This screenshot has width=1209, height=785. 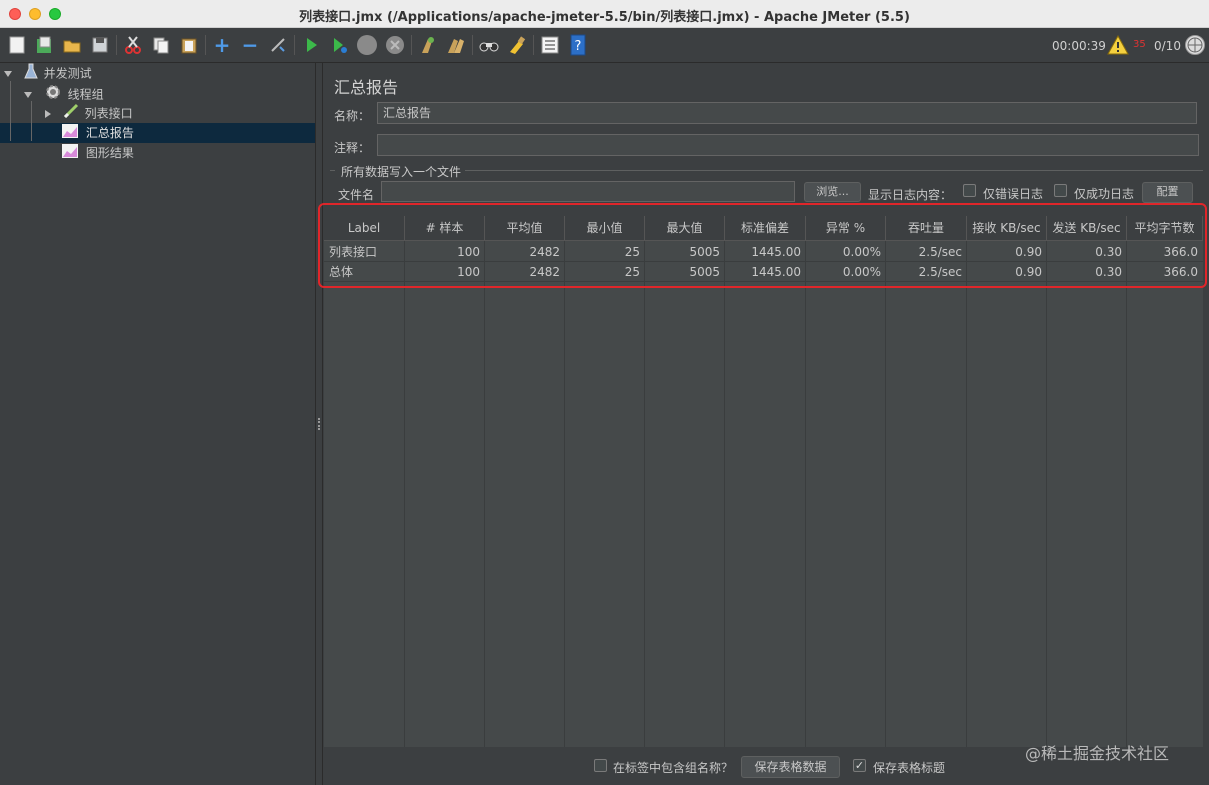 What do you see at coordinates (44, 45) in the screenshot?
I see `templates-icon` at bounding box center [44, 45].